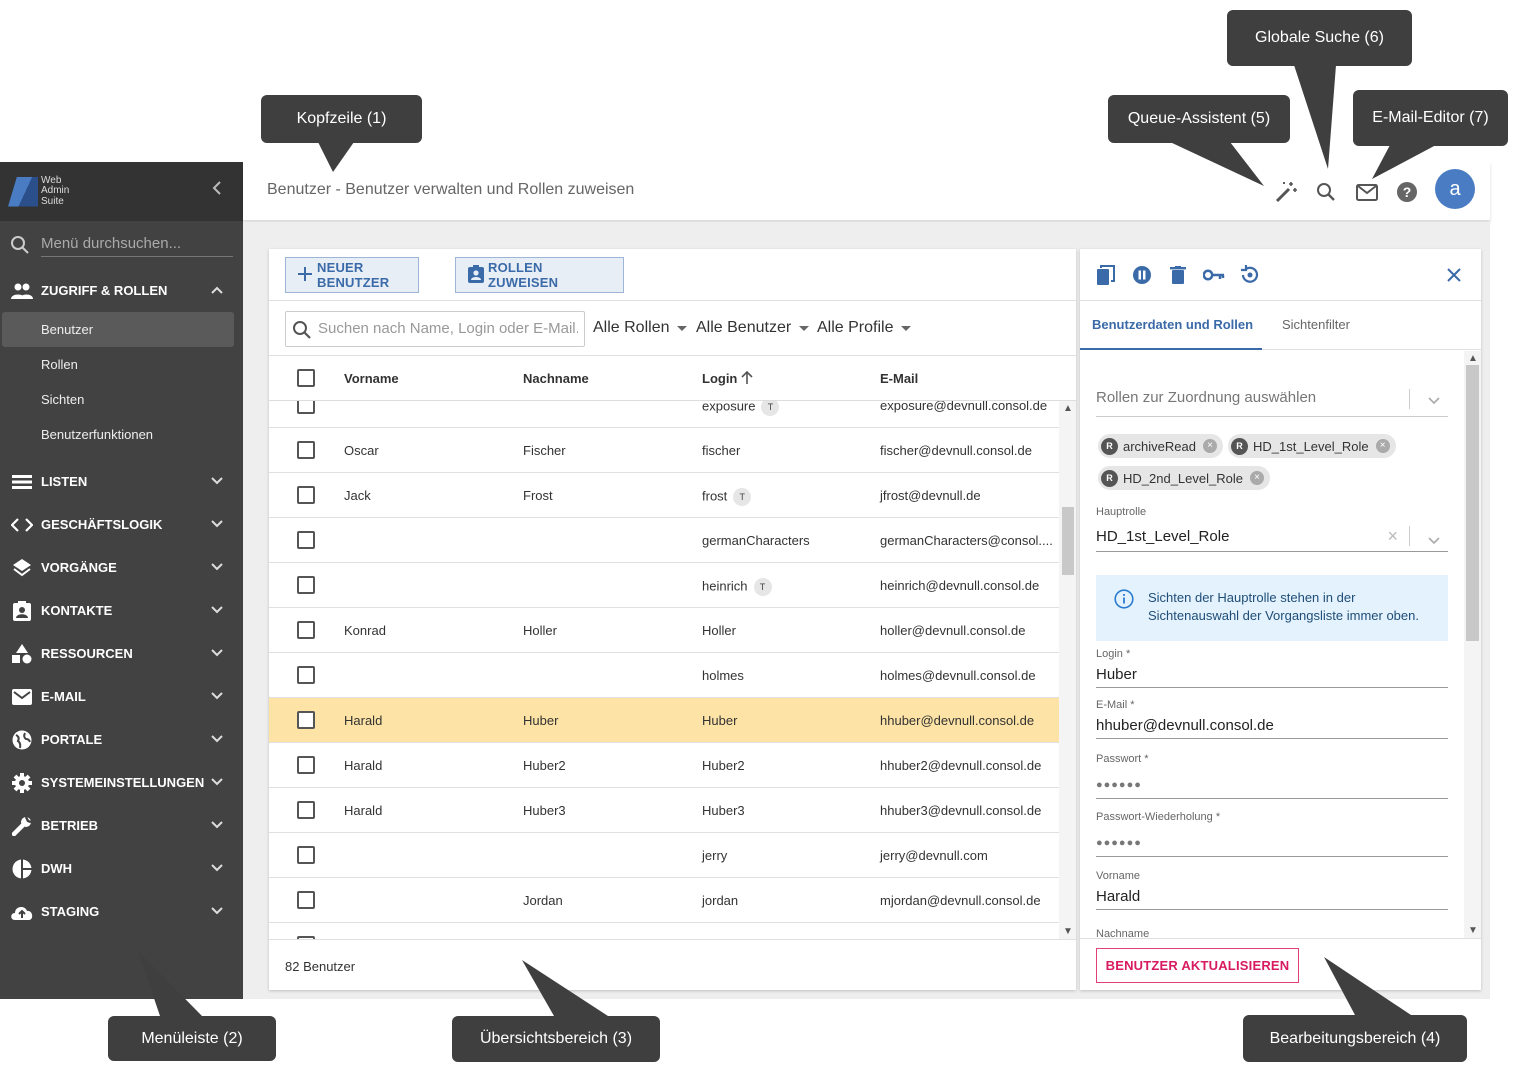  What do you see at coordinates (352, 275) in the screenshot?
I see `new-user-button: NEUER BENUTZER` at bounding box center [352, 275].